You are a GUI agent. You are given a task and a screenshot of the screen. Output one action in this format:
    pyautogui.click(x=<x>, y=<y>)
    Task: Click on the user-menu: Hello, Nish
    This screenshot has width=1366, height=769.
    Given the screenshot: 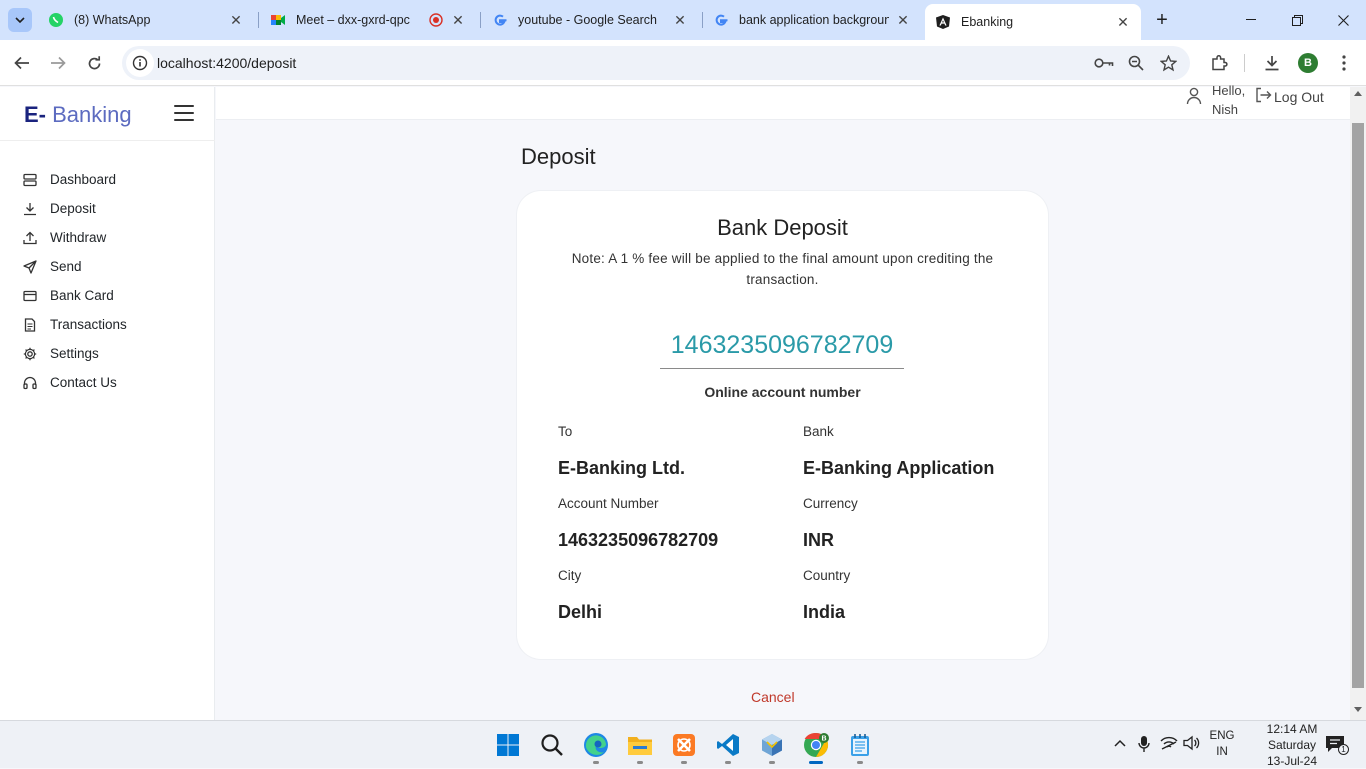 What is the action you would take?
    pyautogui.click(x=1217, y=100)
    